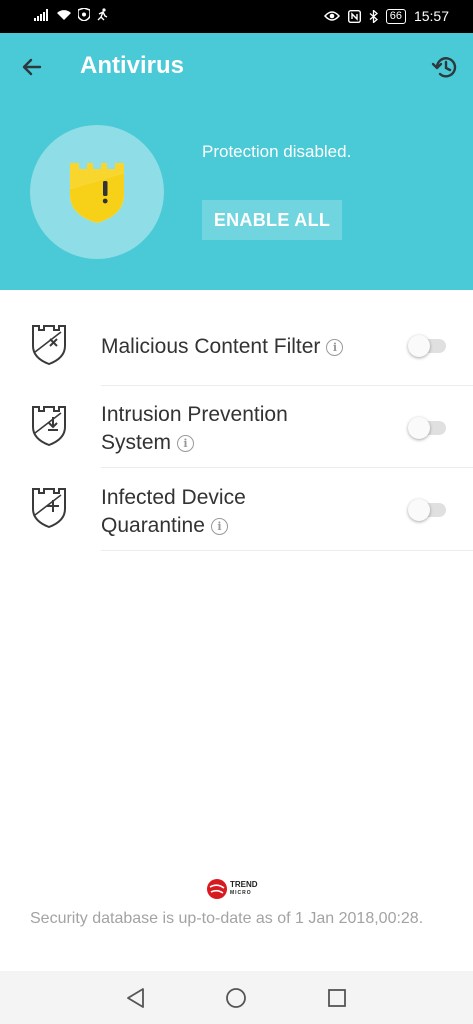 Image resolution: width=473 pixels, height=1024 pixels. What do you see at coordinates (49, 426) in the screenshot?
I see `shield-download-icon` at bounding box center [49, 426].